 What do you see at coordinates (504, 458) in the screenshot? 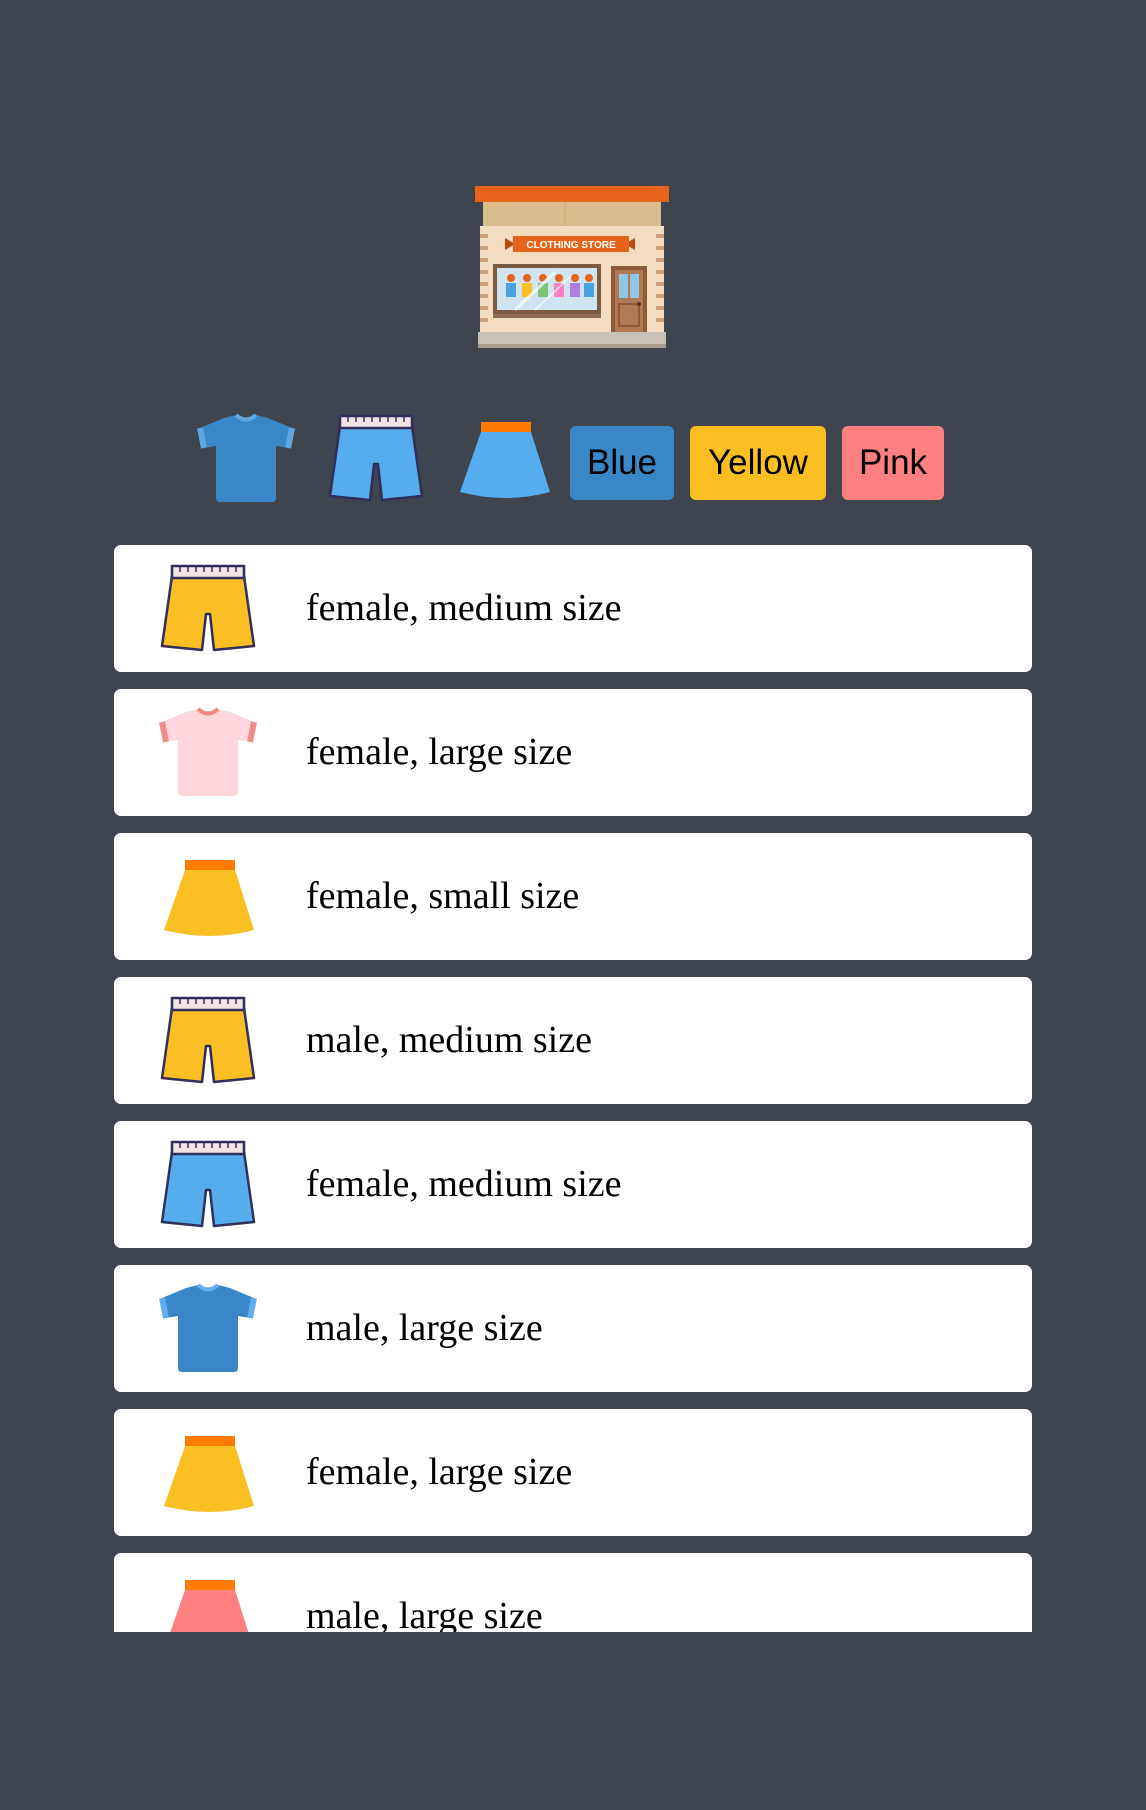
I see `skirt-filter-icon` at bounding box center [504, 458].